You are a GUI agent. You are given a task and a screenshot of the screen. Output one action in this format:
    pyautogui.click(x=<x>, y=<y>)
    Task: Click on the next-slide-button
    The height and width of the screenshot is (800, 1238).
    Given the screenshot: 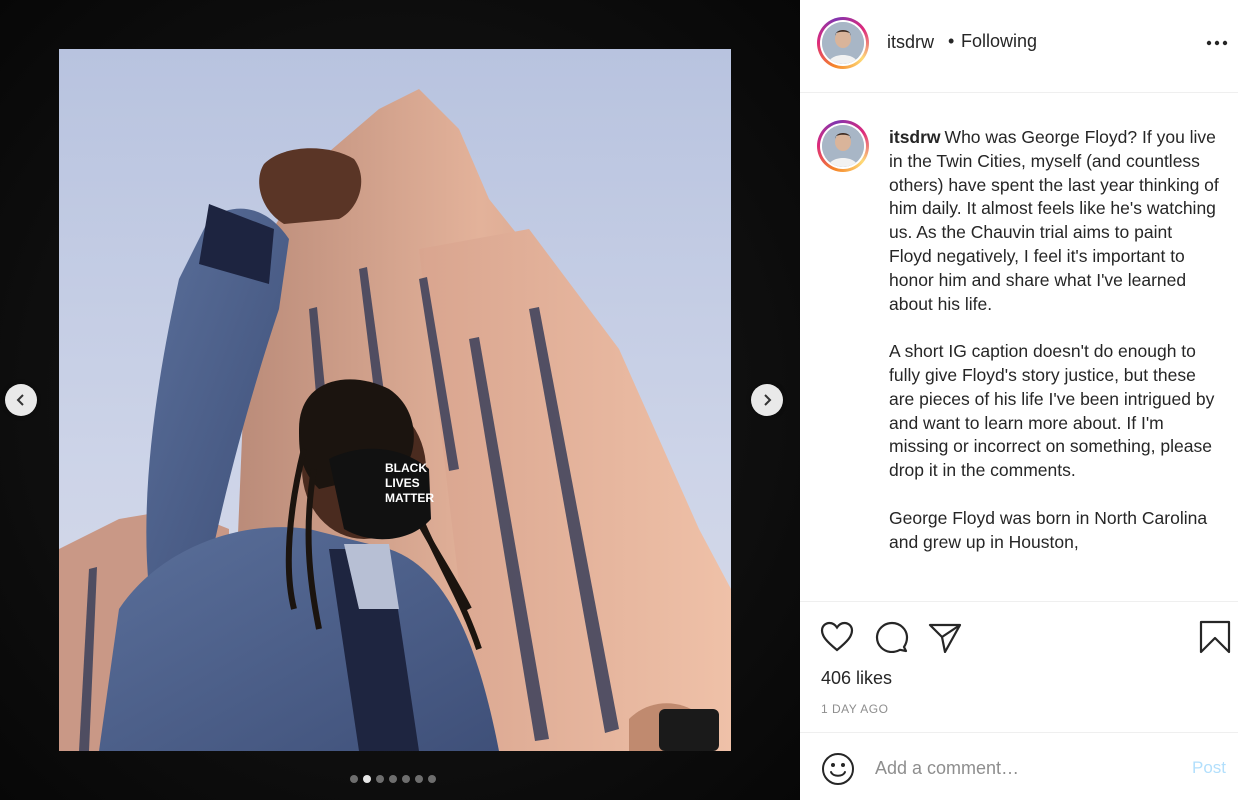 What is the action you would take?
    pyautogui.click(x=767, y=400)
    